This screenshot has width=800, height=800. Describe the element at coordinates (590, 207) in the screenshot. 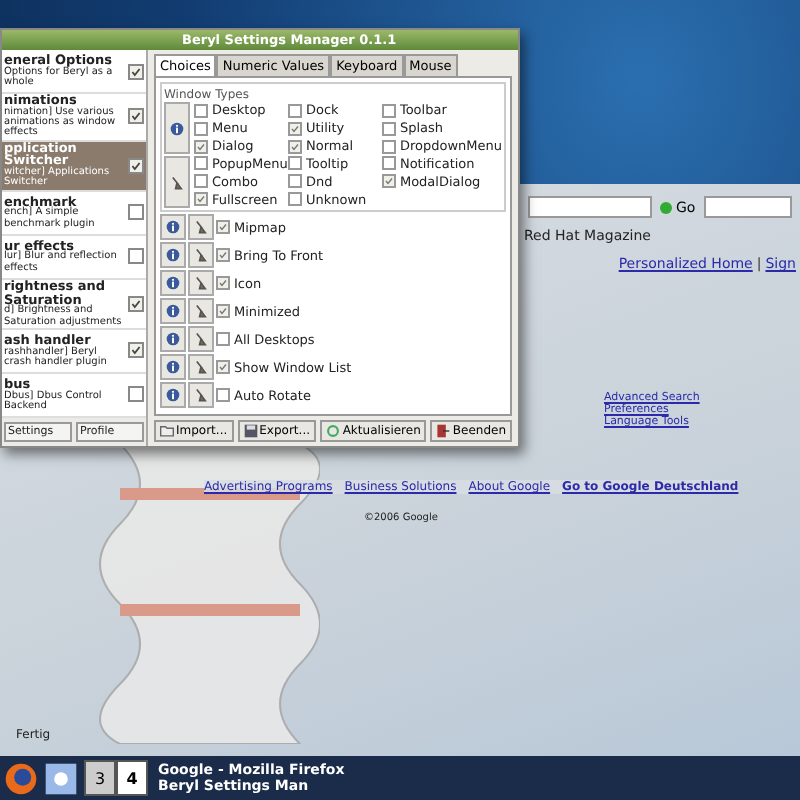

I see `address-field` at that location.